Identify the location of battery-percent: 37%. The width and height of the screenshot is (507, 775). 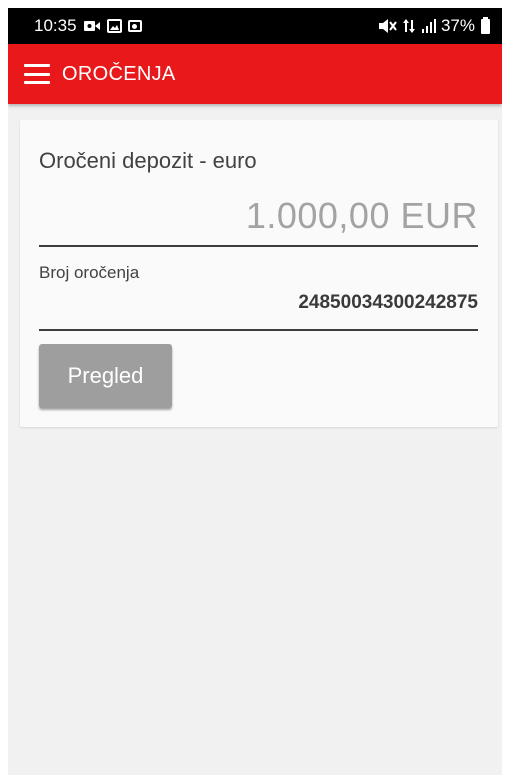
(457, 25).